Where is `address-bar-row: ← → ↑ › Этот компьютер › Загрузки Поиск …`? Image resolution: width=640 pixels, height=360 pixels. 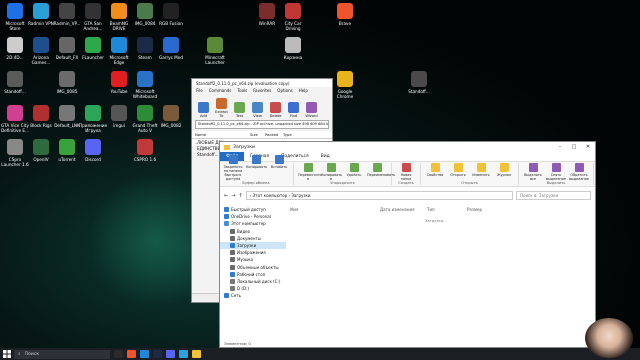 address-bar-row: ← → ↑ › Этот компьютер › Загрузки Поиск … is located at coordinates (407, 195).